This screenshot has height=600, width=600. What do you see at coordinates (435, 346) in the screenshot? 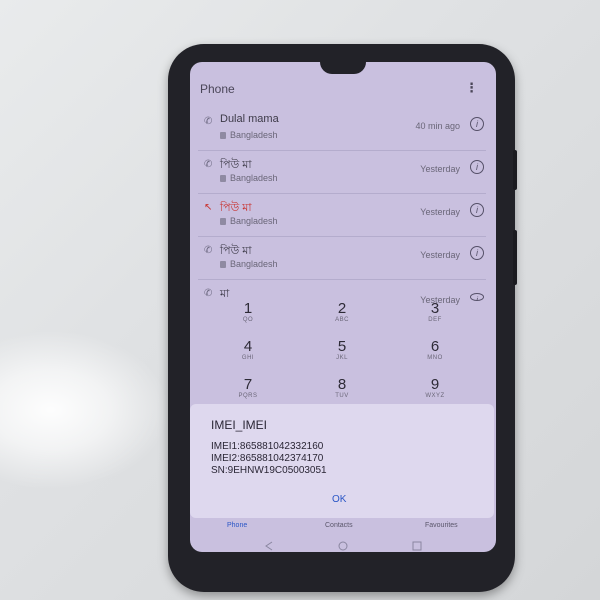
I see `key-digit: 6` at bounding box center [435, 346].